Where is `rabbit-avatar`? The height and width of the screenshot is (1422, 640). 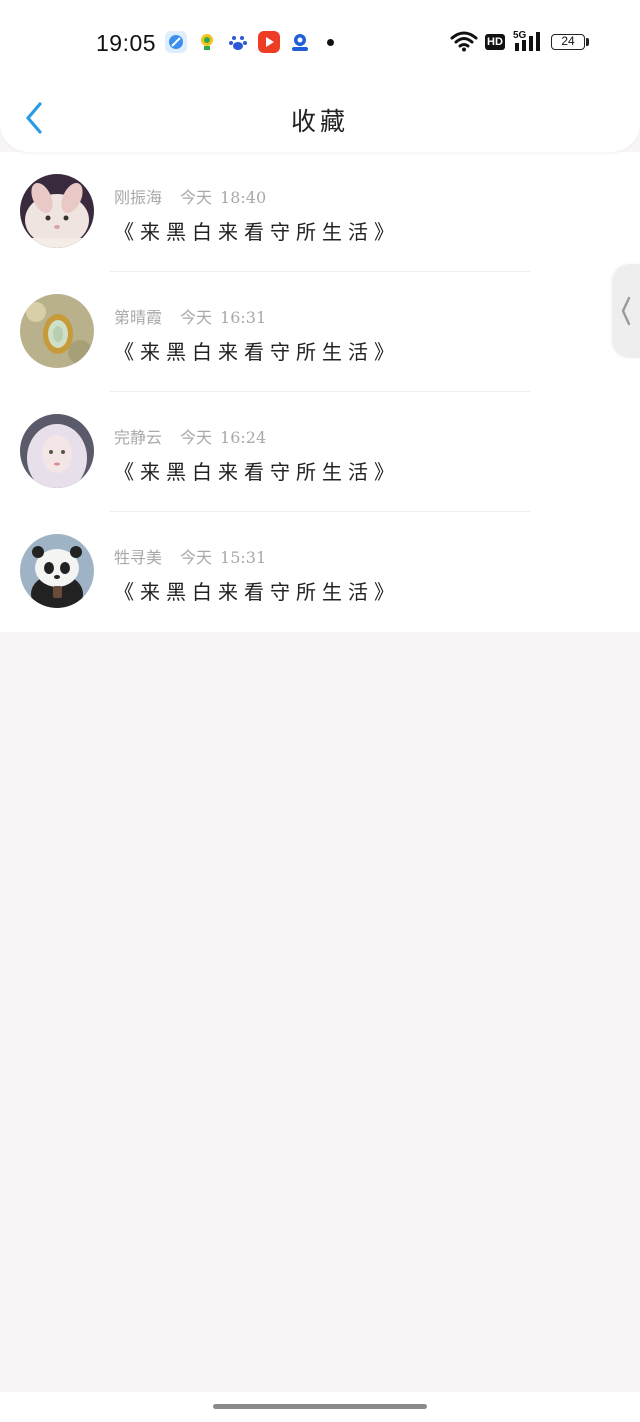
rabbit-avatar is located at coordinates (57, 211).